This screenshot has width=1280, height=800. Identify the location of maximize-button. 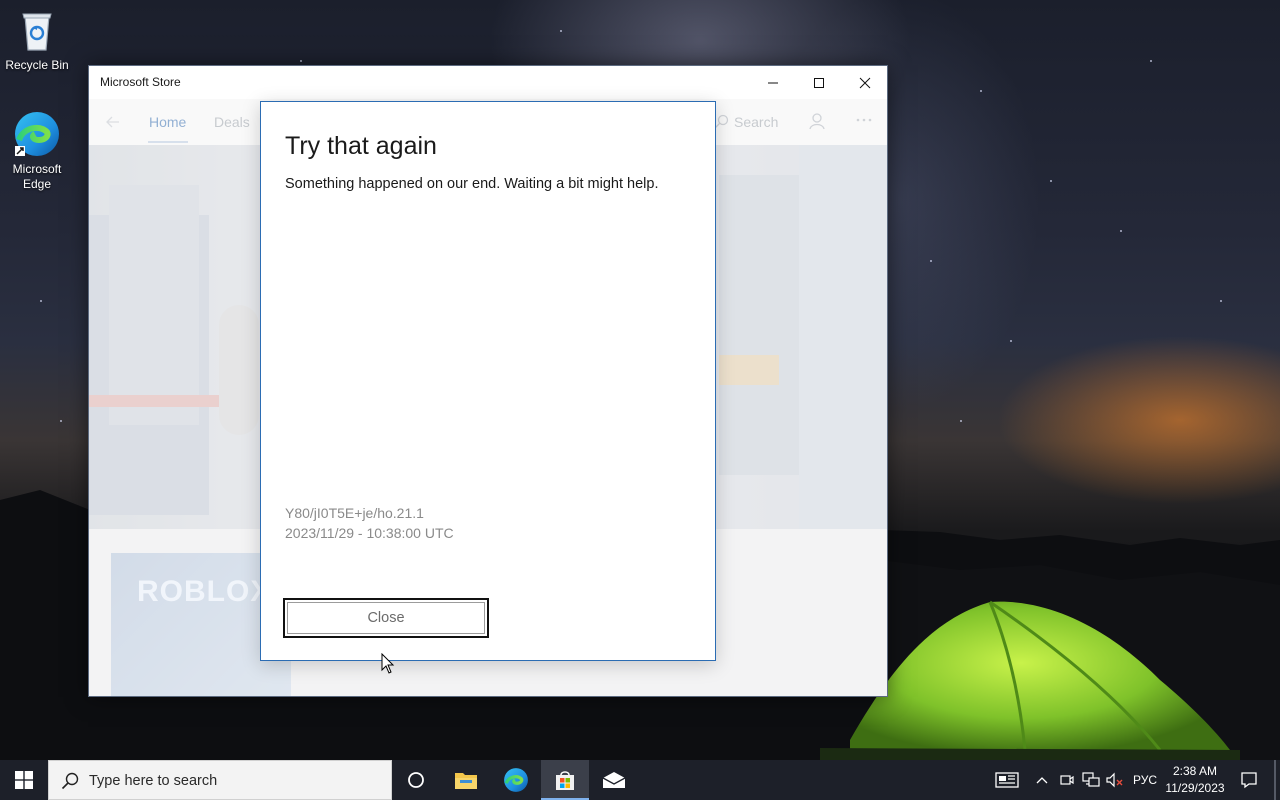
(819, 82).